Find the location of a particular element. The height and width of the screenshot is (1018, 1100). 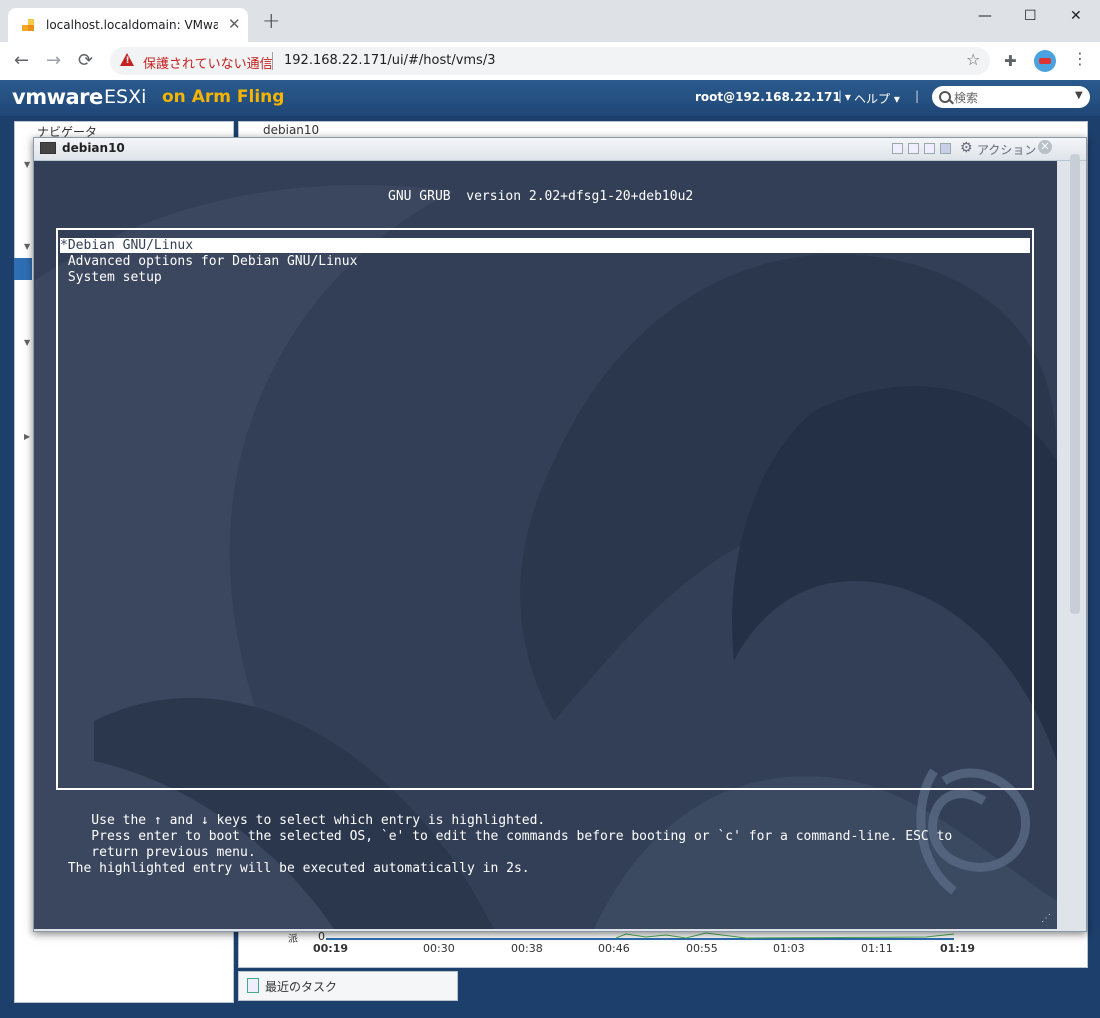

grub-entry-advanced: Advanced options for Debian GNU/Linux is located at coordinates (545, 261).